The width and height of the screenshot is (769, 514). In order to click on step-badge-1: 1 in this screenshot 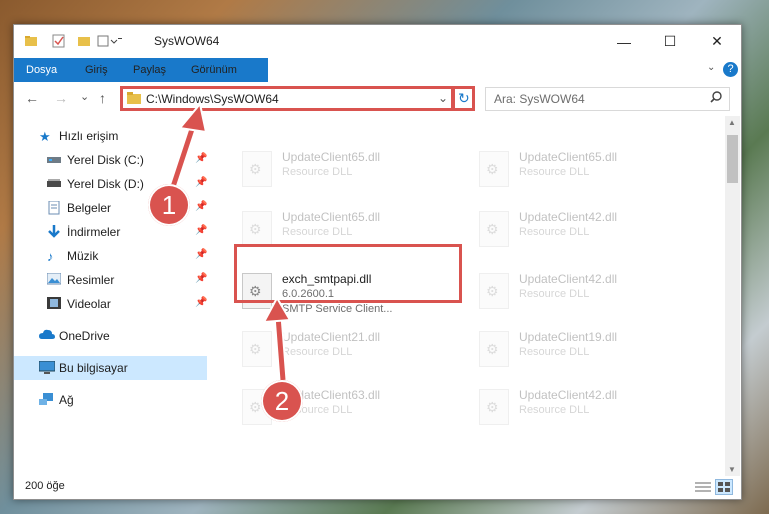, I will do `click(169, 205)`.